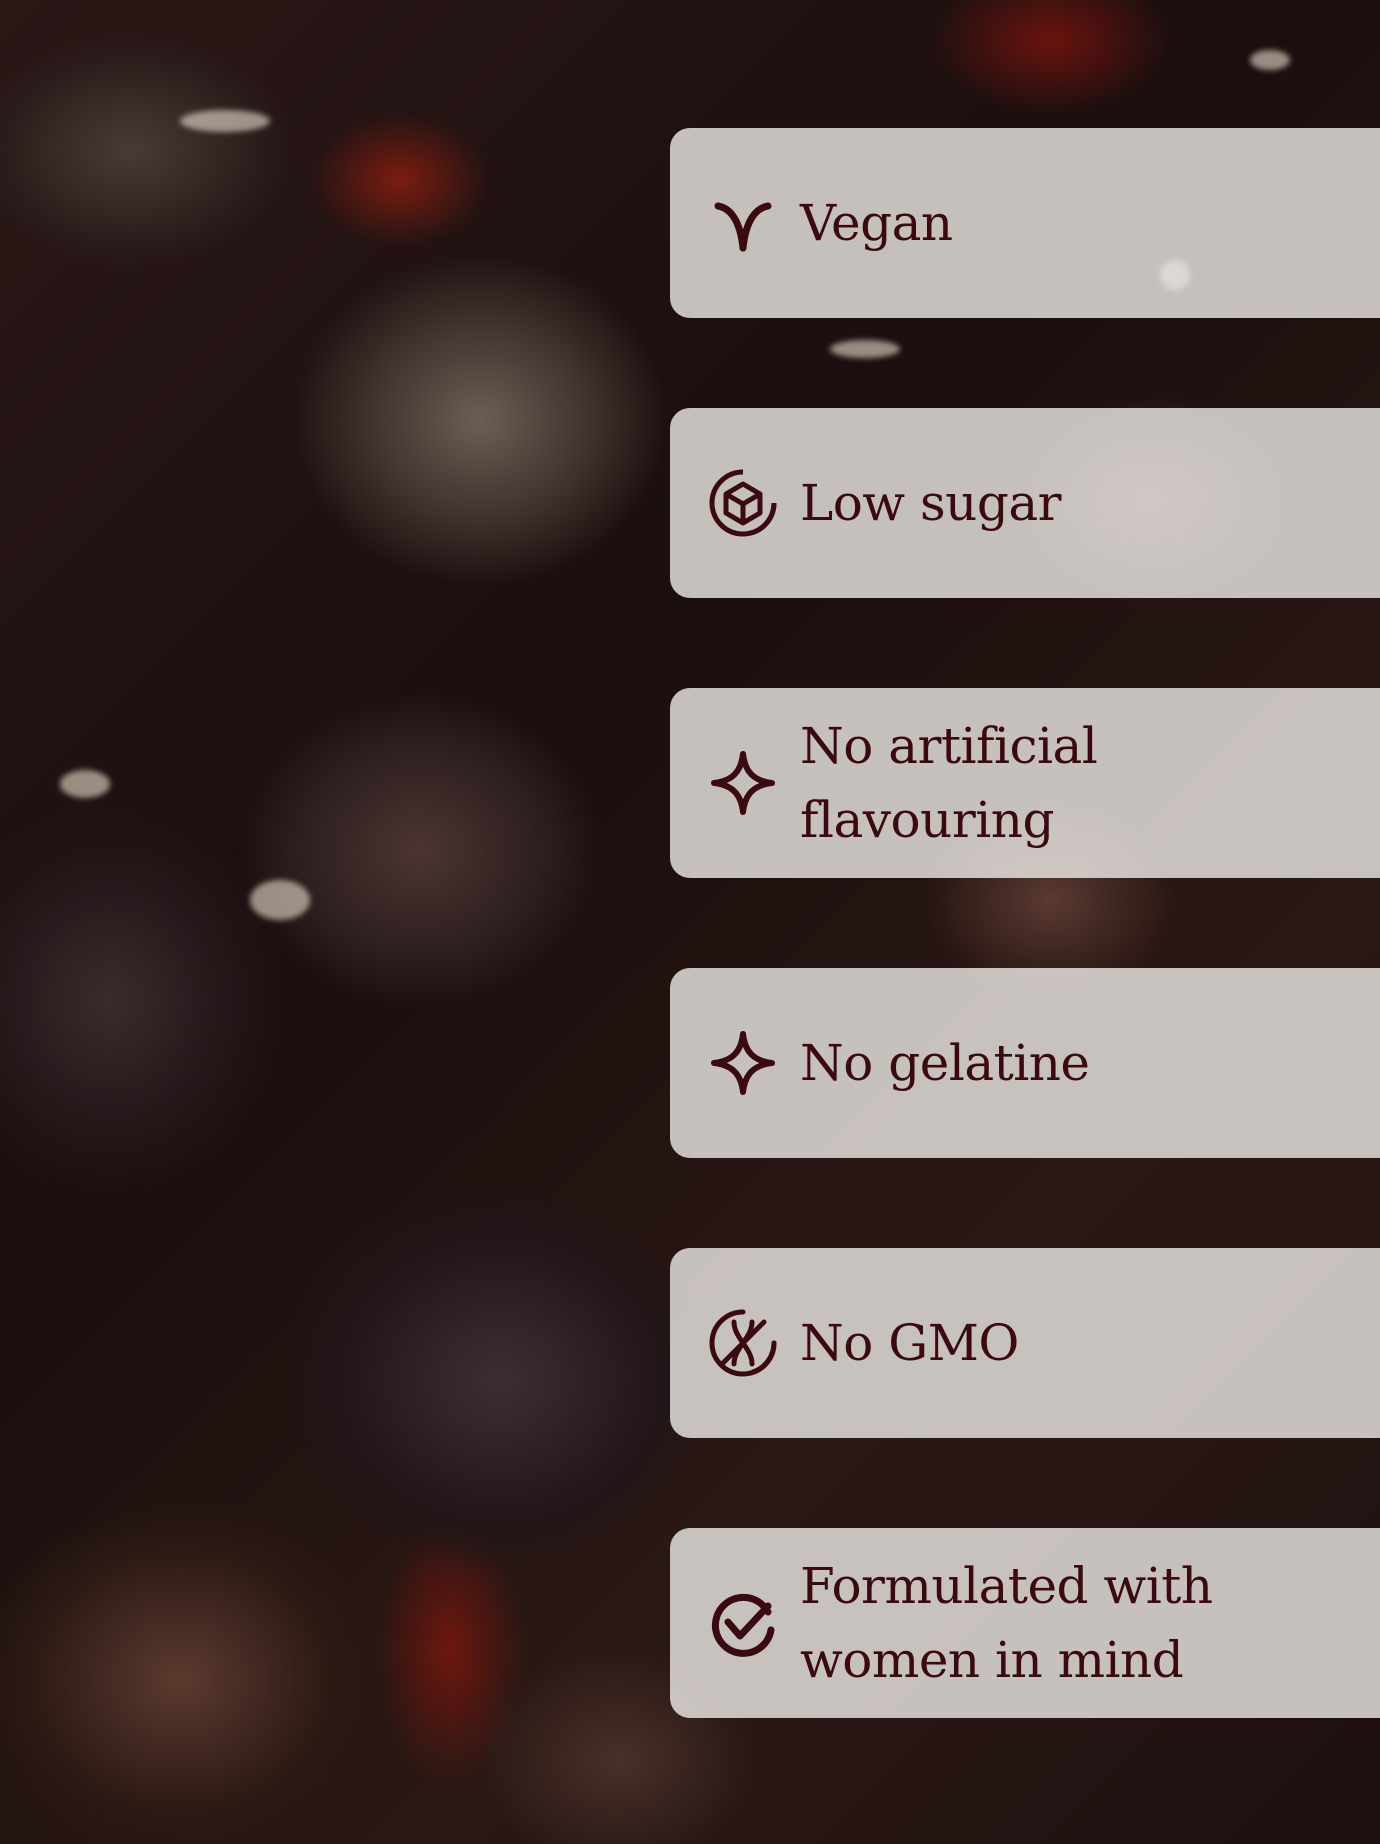  What do you see at coordinates (945, 1063) in the screenshot?
I see `benefit-label: No gelatine` at bounding box center [945, 1063].